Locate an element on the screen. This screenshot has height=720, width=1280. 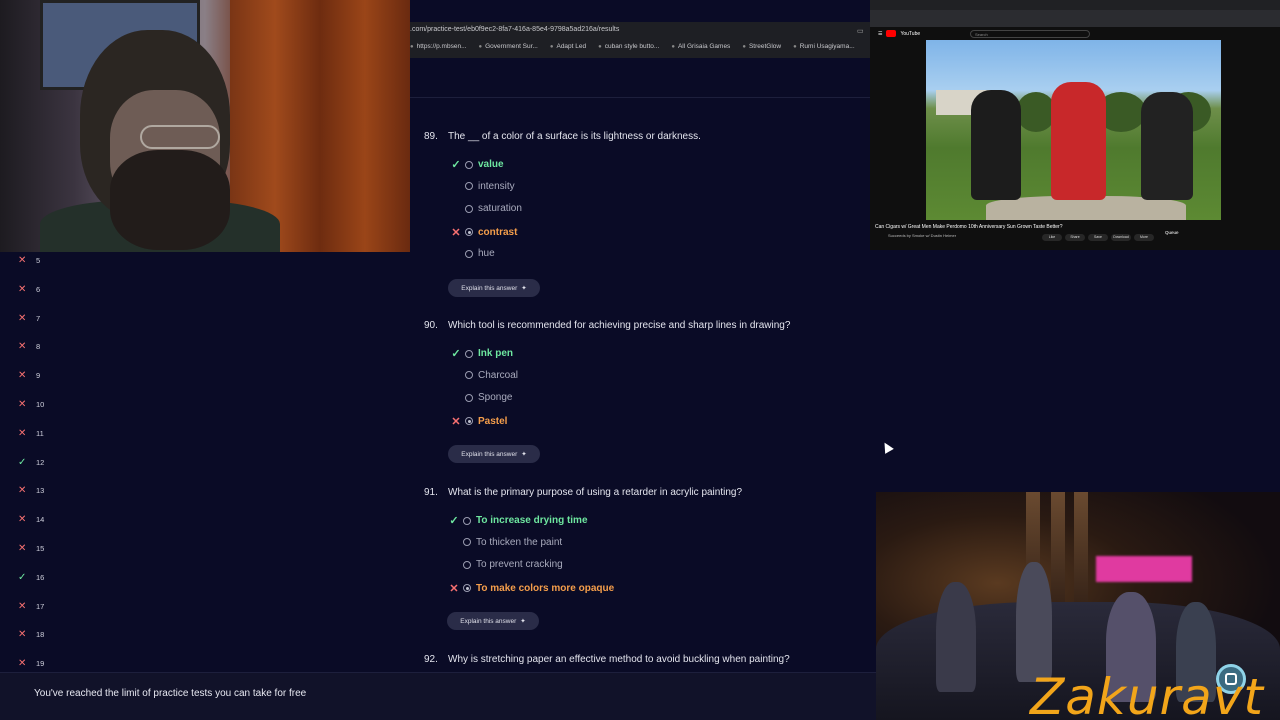
question-number: 90. is located at coordinates (431, 325).